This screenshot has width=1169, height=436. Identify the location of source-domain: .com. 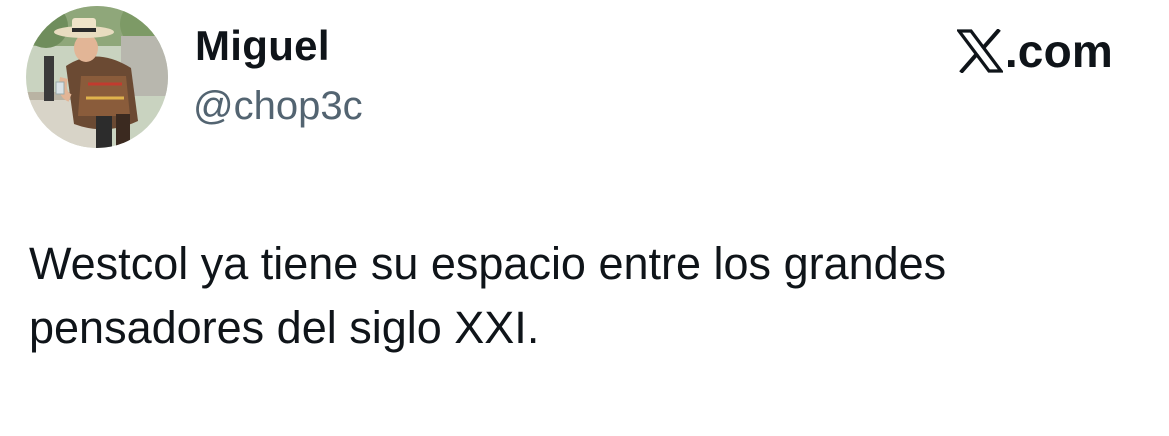
(1058, 51).